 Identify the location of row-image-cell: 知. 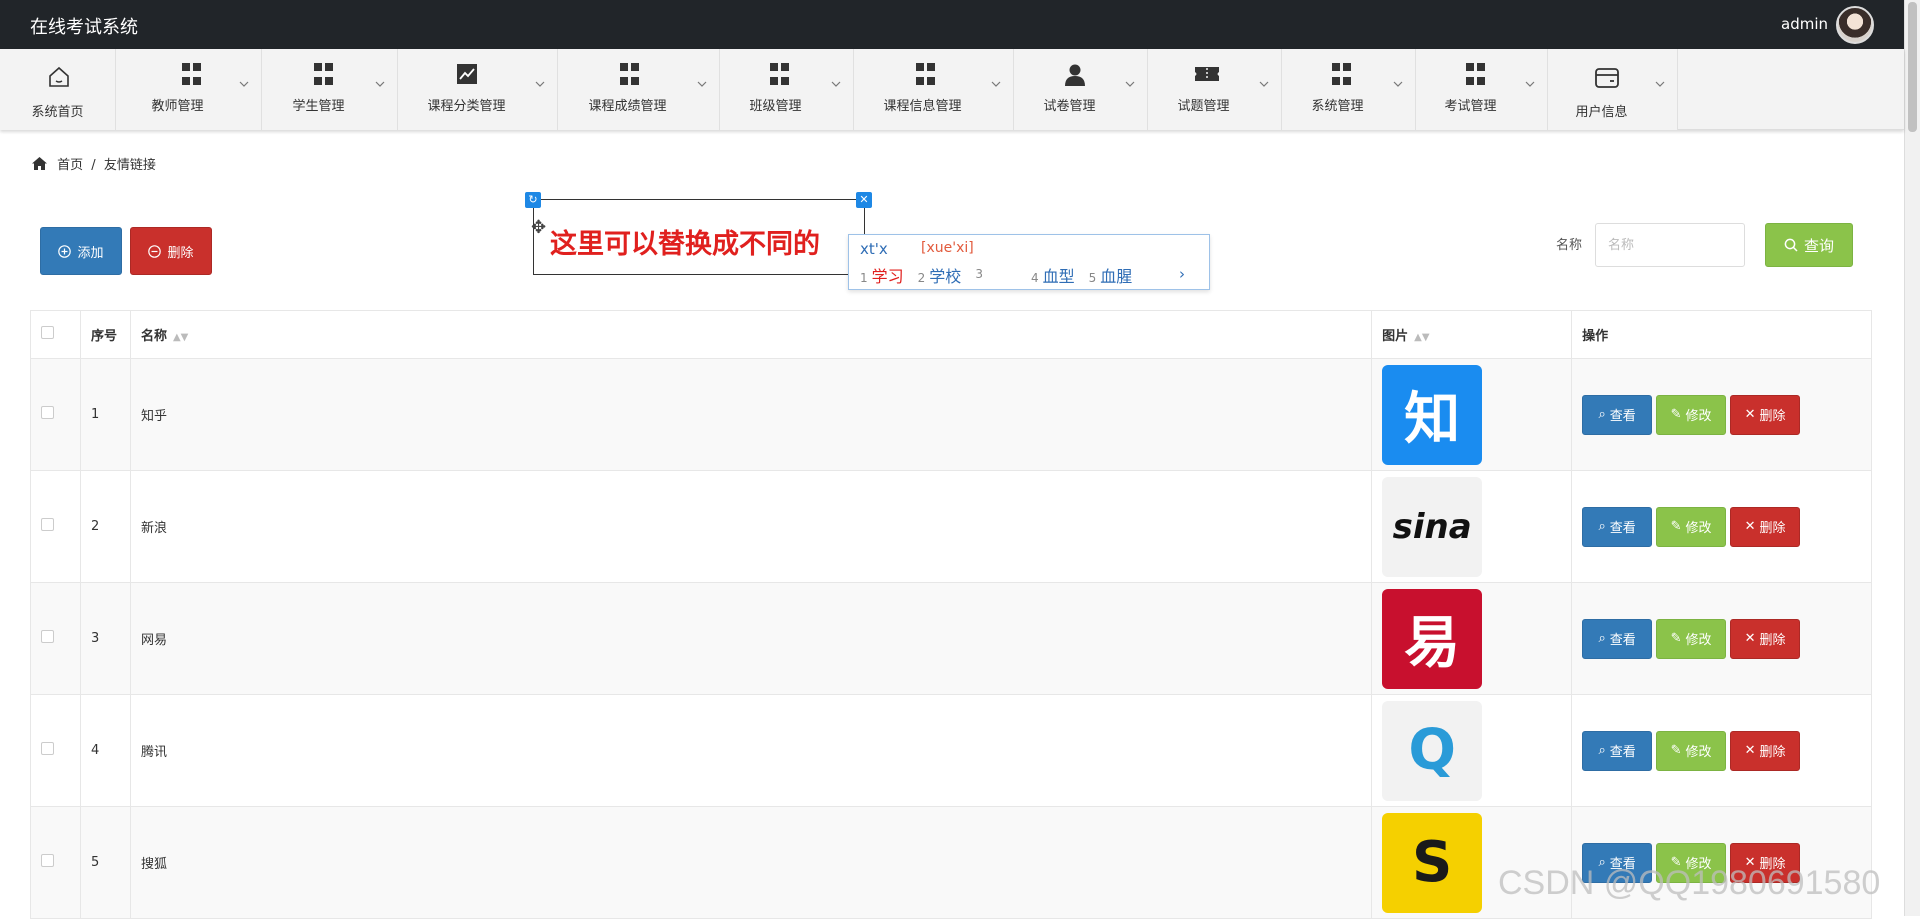
(1472, 414).